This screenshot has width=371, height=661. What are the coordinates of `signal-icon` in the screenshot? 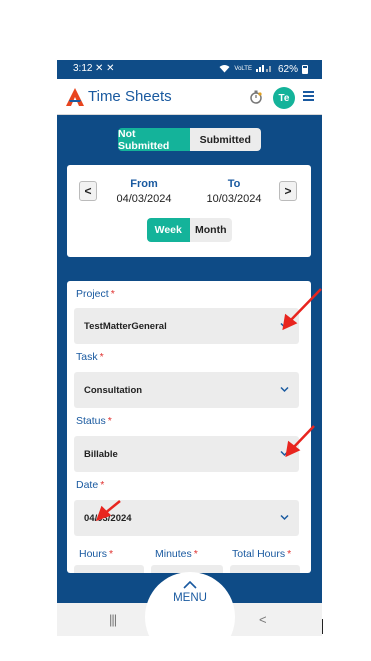 It's located at (264, 69).